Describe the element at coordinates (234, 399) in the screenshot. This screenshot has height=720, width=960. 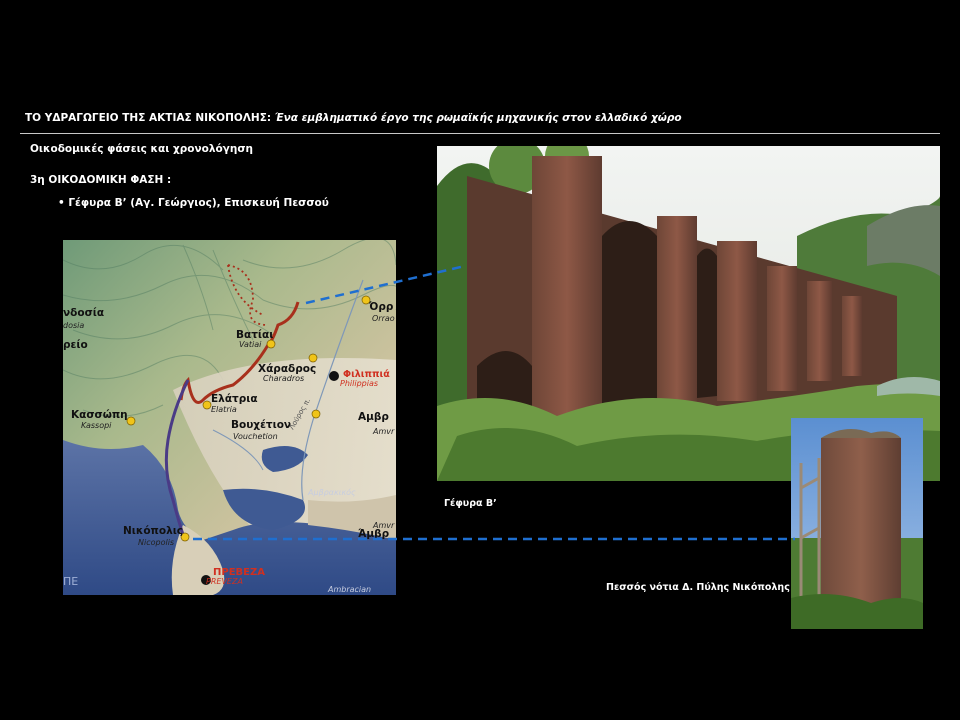
I see `map-label-elatria: Ελάτρια` at that location.